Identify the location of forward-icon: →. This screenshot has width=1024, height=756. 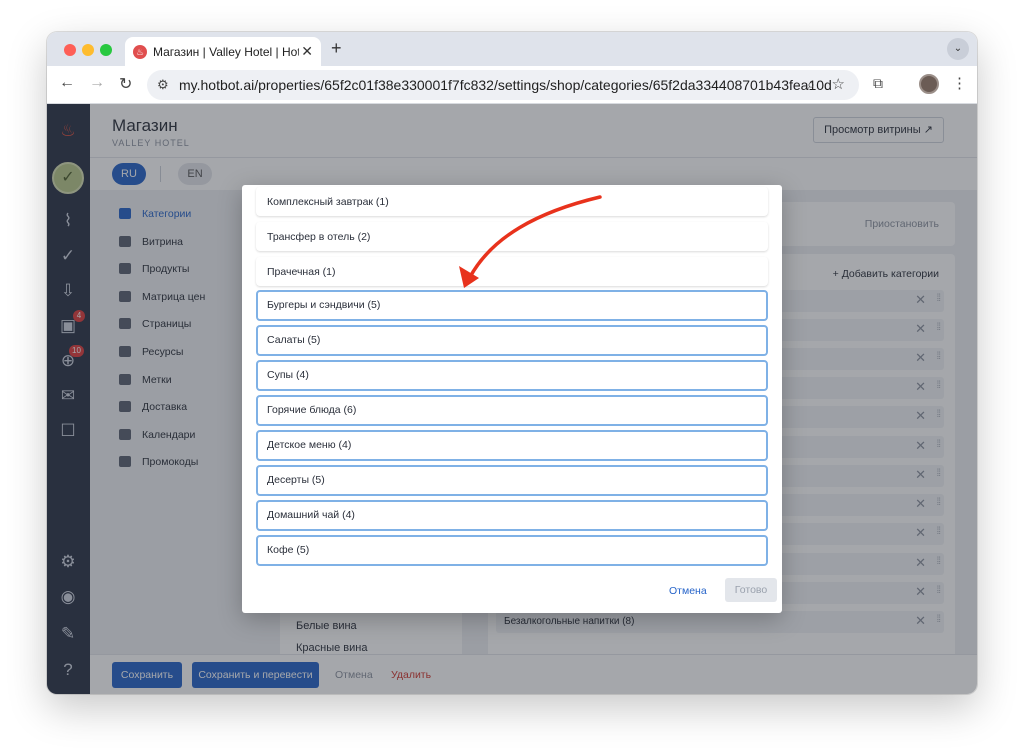
(97, 83).